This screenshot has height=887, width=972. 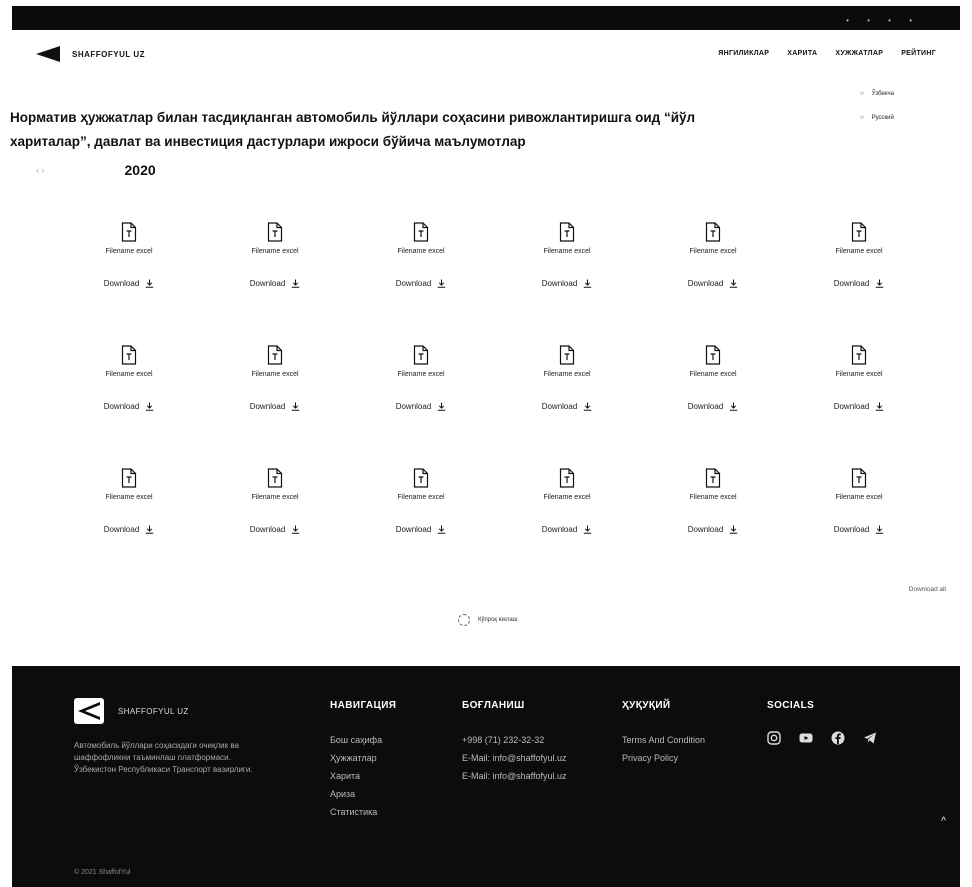 I want to click on footer-nav-map: Харита, so click(x=363, y=776).